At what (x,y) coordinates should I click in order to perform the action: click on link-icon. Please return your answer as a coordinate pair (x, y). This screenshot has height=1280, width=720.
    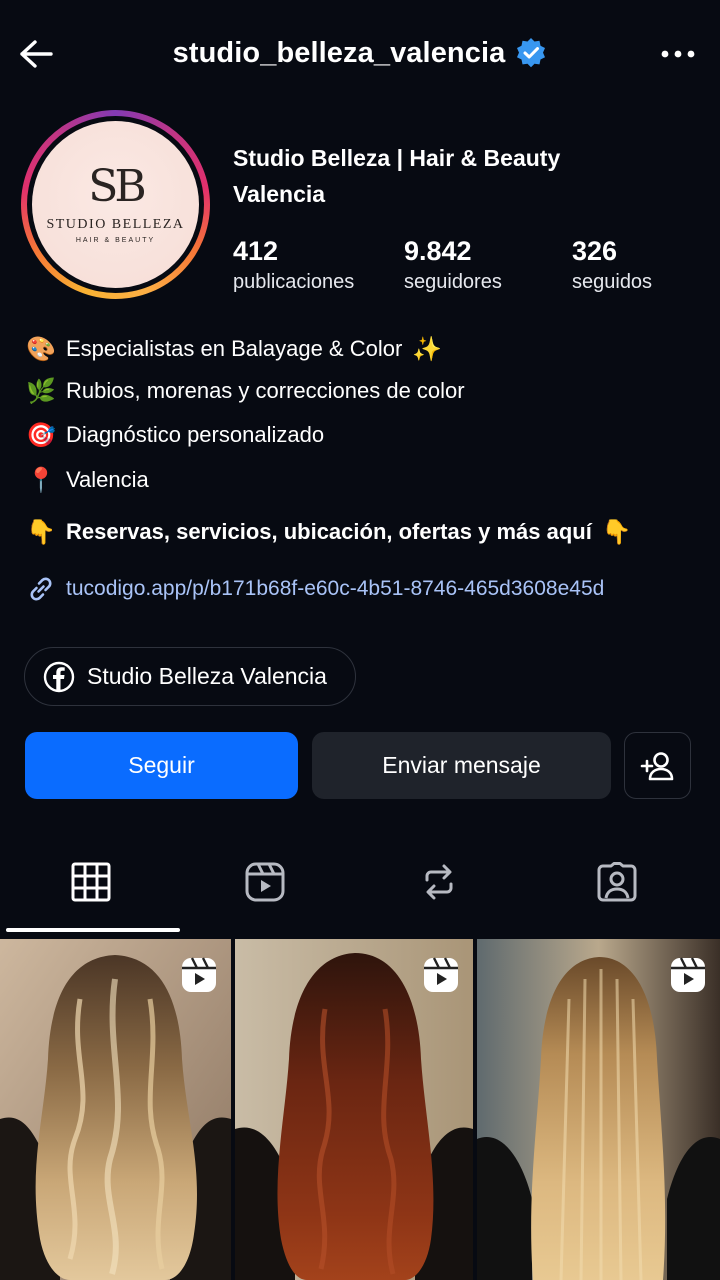
    Looking at the image, I should click on (41, 589).